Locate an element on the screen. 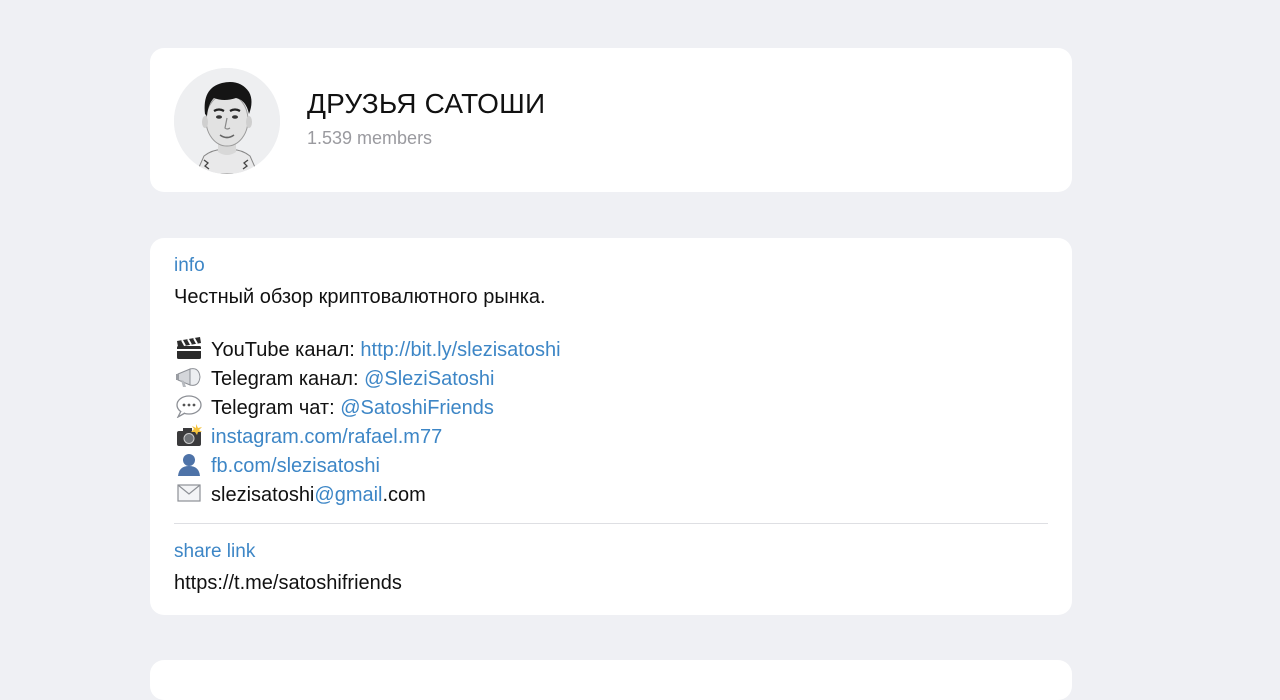  youtube-link: http://bit.ly/slezisatoshi is located at coordinates (460, 350).